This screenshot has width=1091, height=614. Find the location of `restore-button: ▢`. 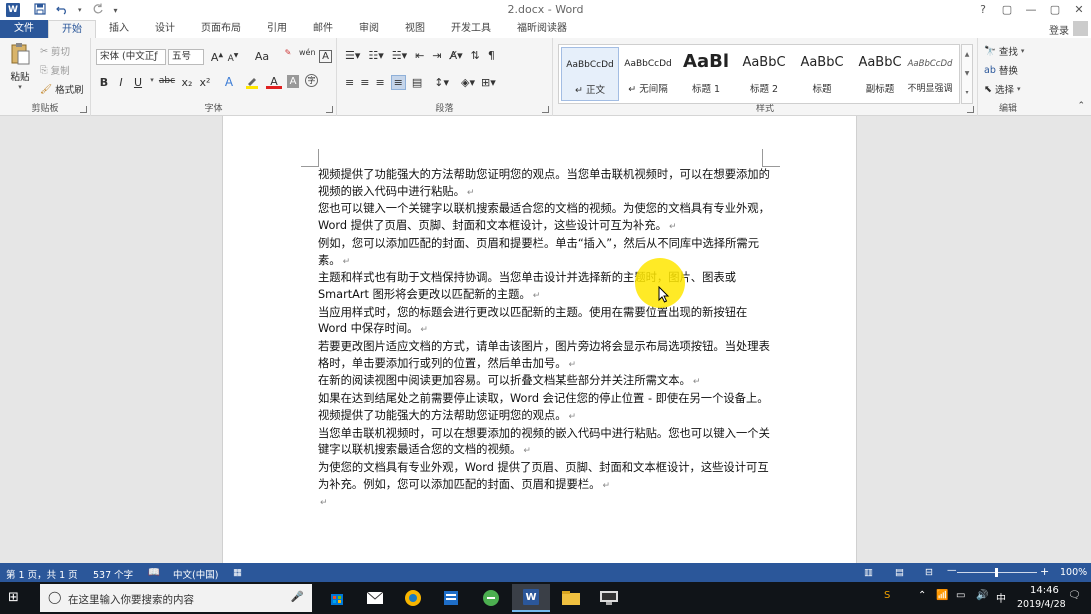

restore-button: ▢ is located at coordinates (1055, 10).